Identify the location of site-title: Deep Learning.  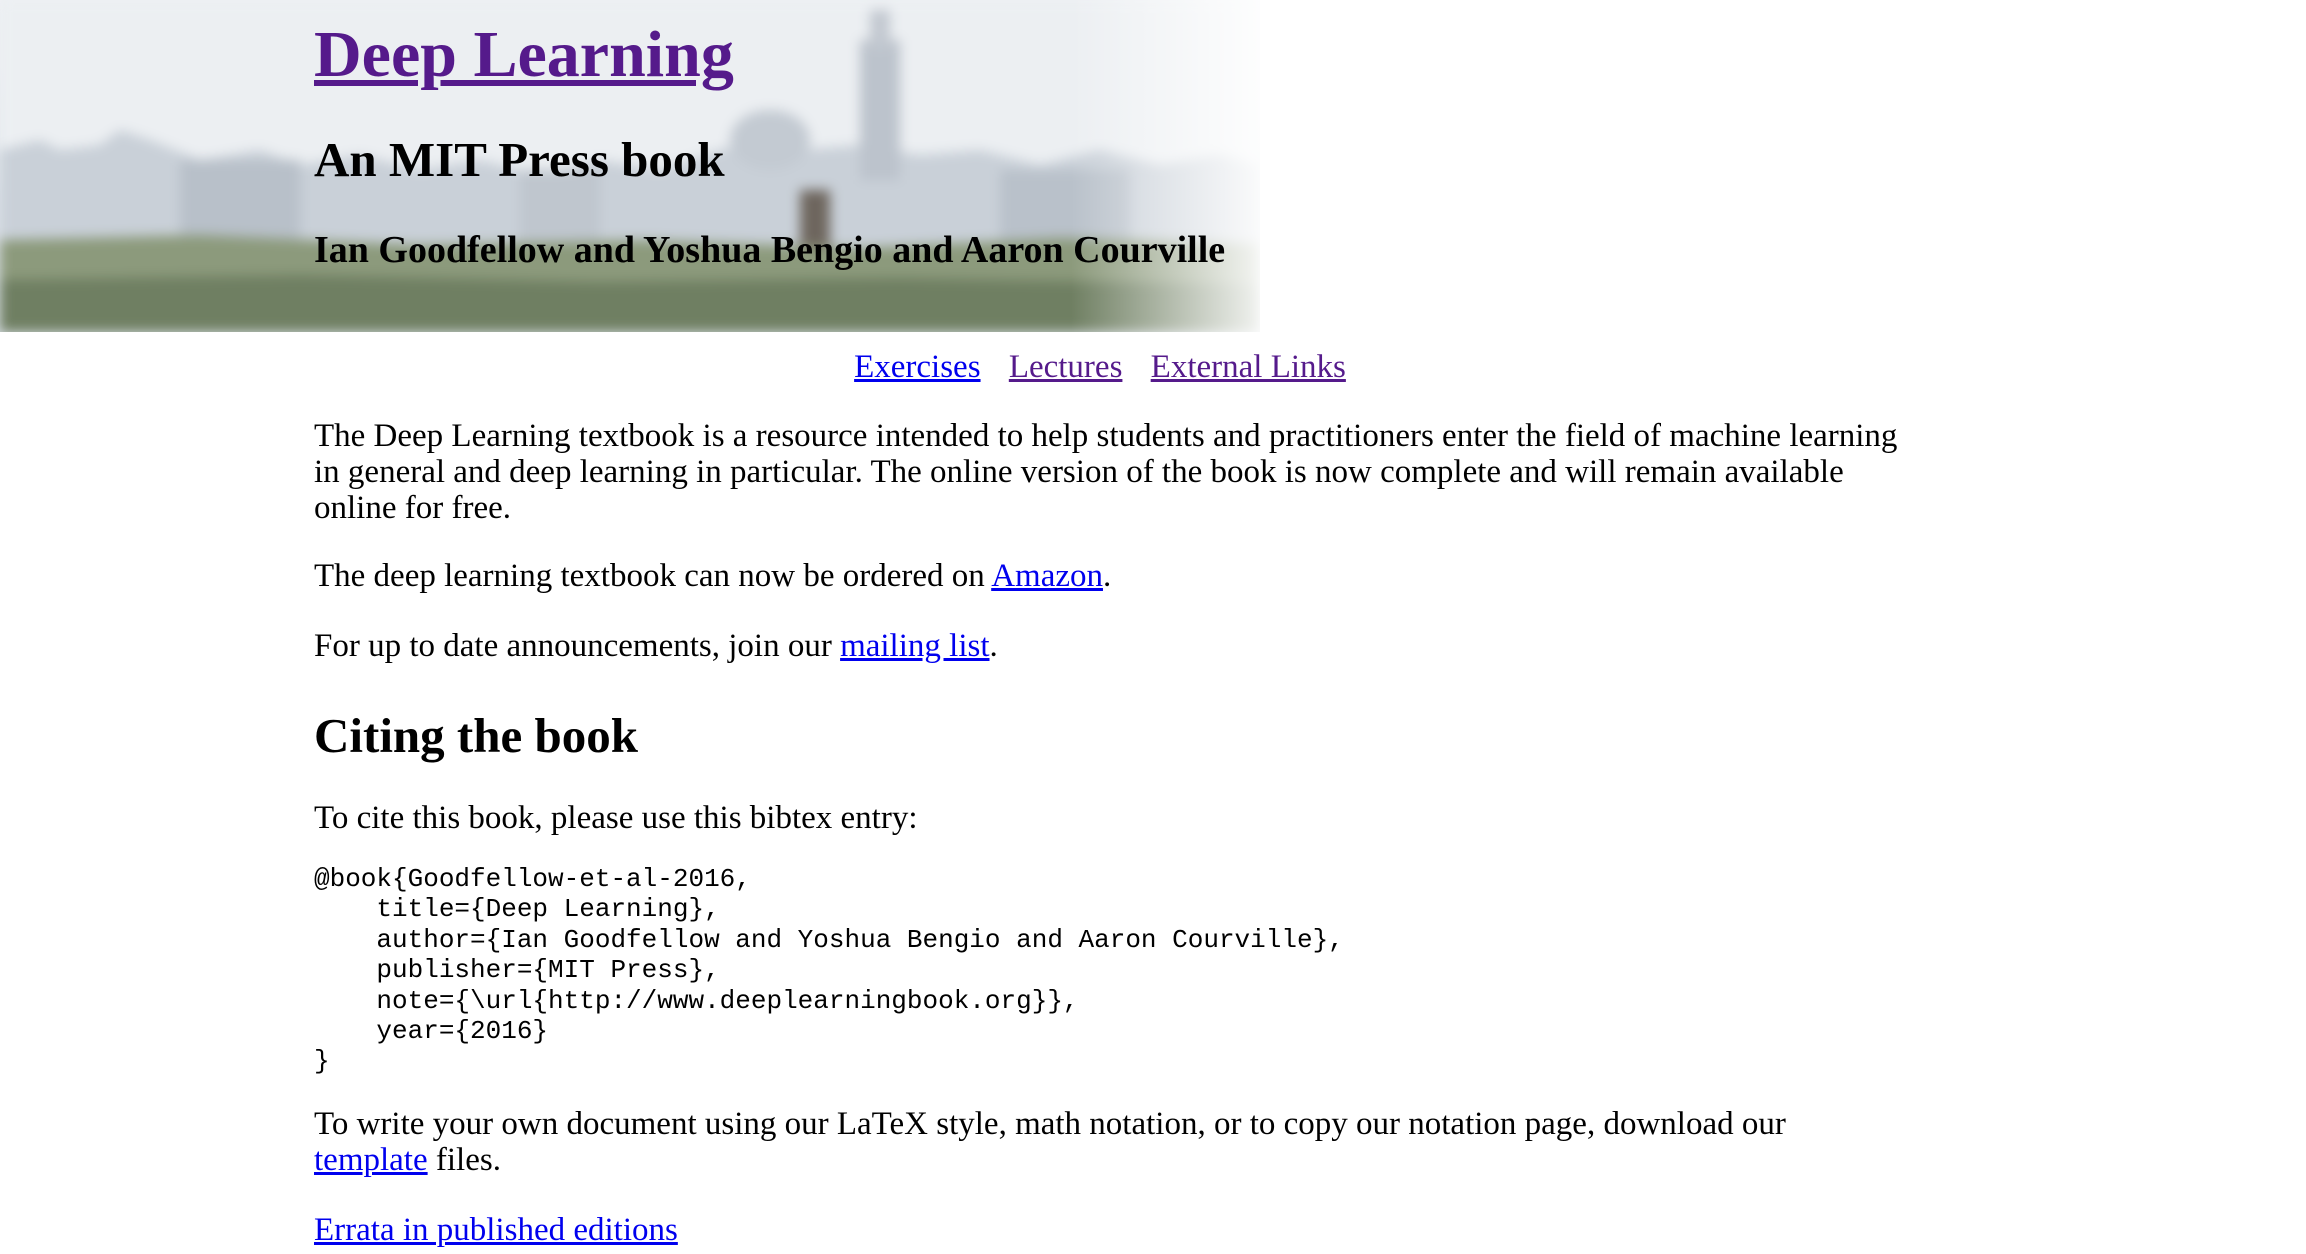
(524, 55).